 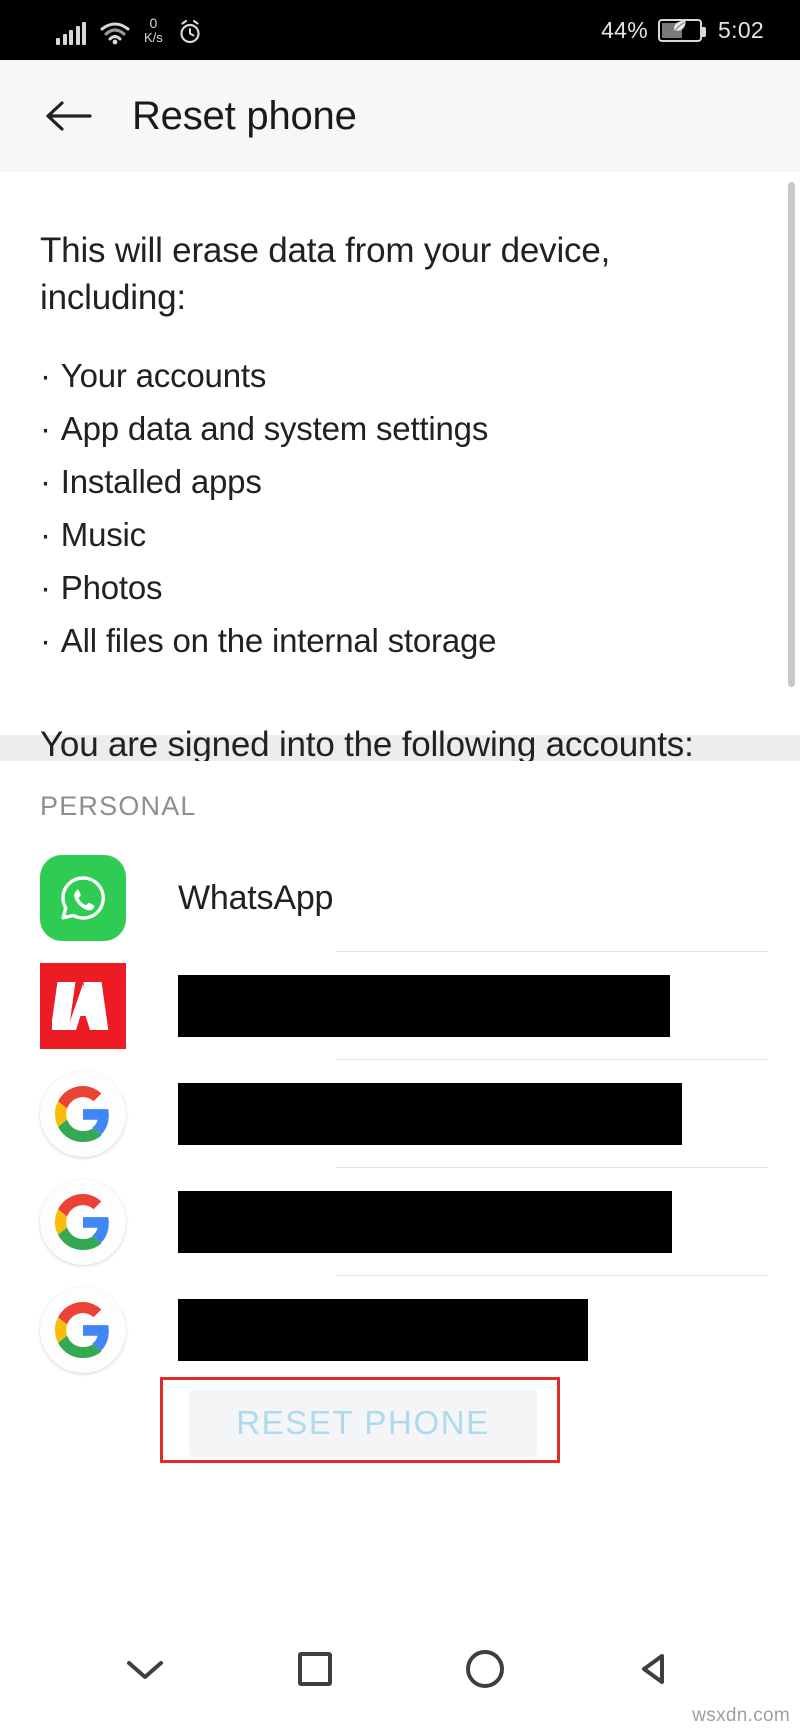 I want to click on list-item: All files on the internal storage, so click(x=400, y=646).